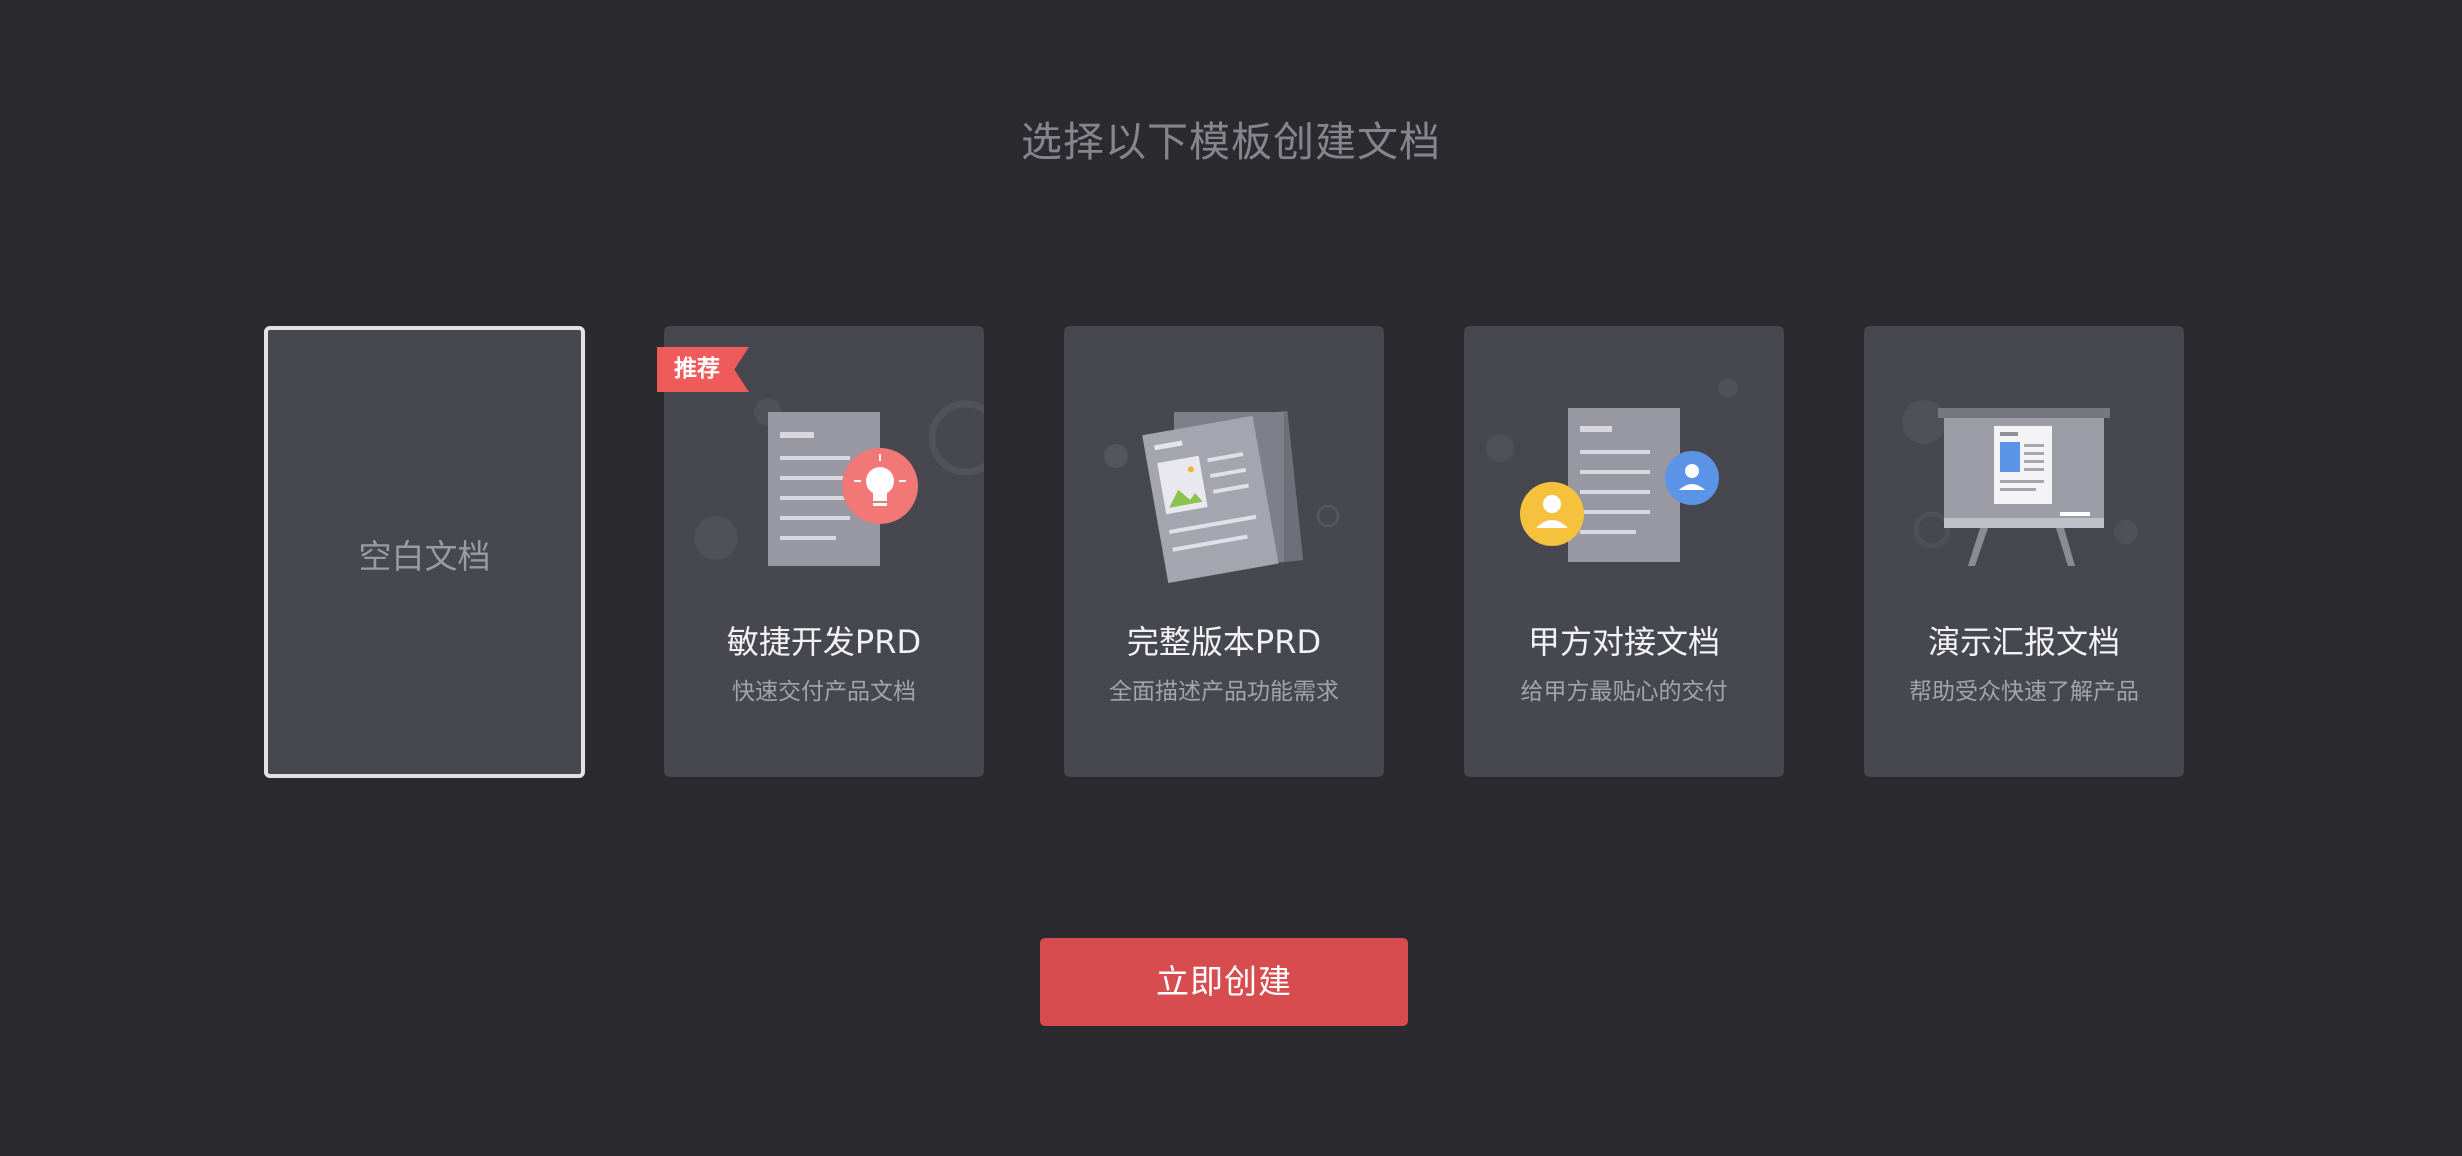 Image resolution: width=2462 pixels, height=1156 pixels. Describe the element at coordinates (1224, 642) in the screenshot. I see `template-title: 完整版本PRD` at that location.